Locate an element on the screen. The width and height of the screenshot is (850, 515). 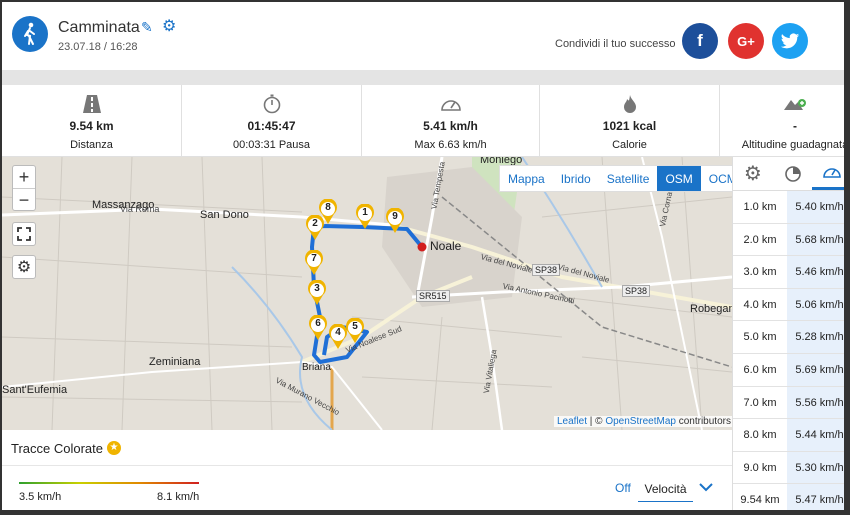
twitter-share-button: t is located at coordinates (790, 41).